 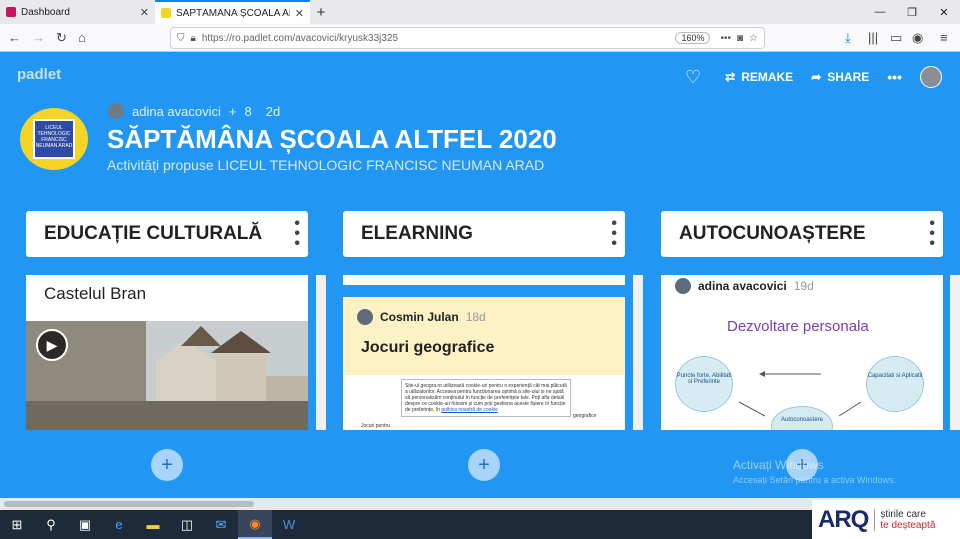 I want to click on lock-icon: 🔒︎, so click(x=193, y=38).